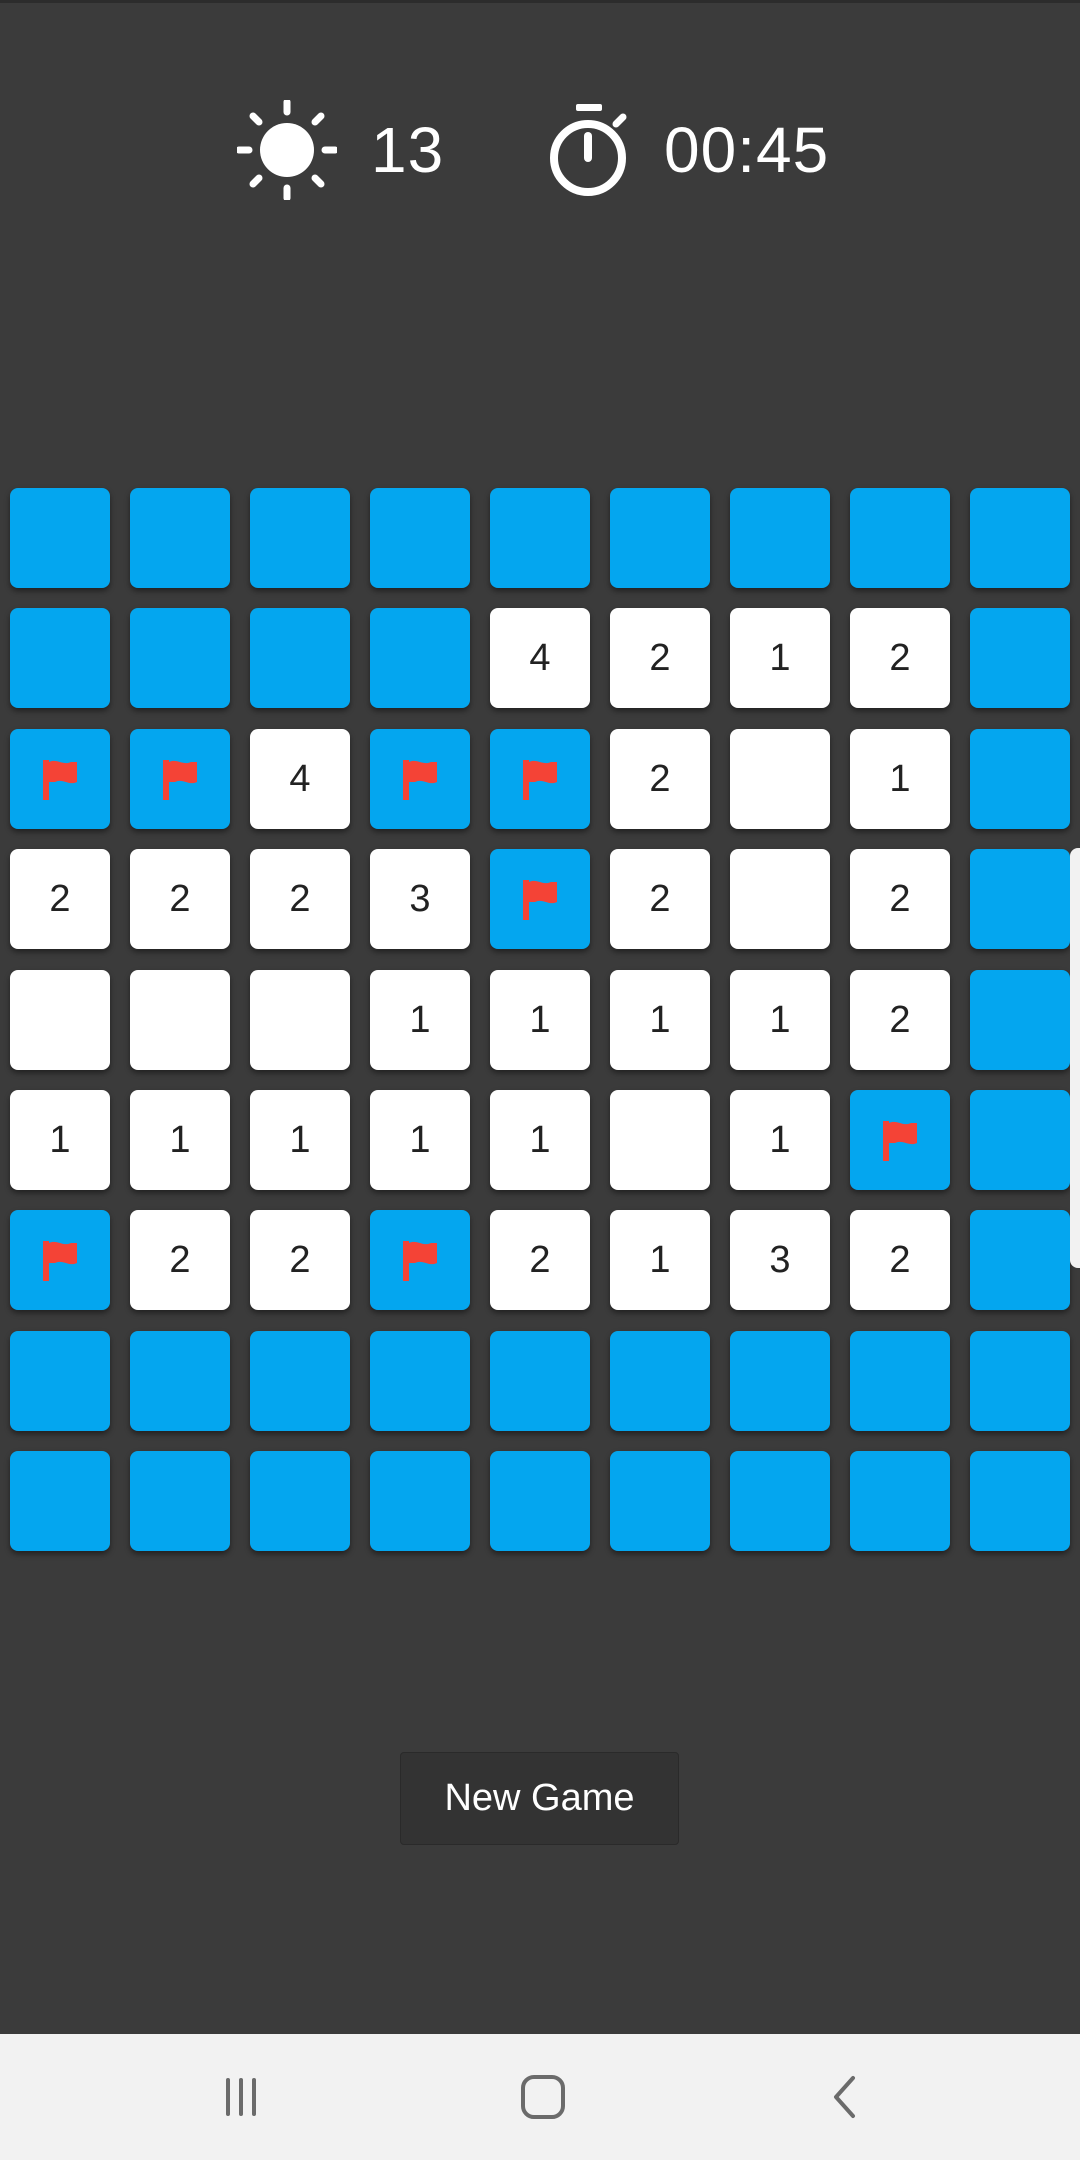  What do you see at coordinates (543, 2097) in the screenshot?
I see `home-icon` at bounding box center [543, 2097].